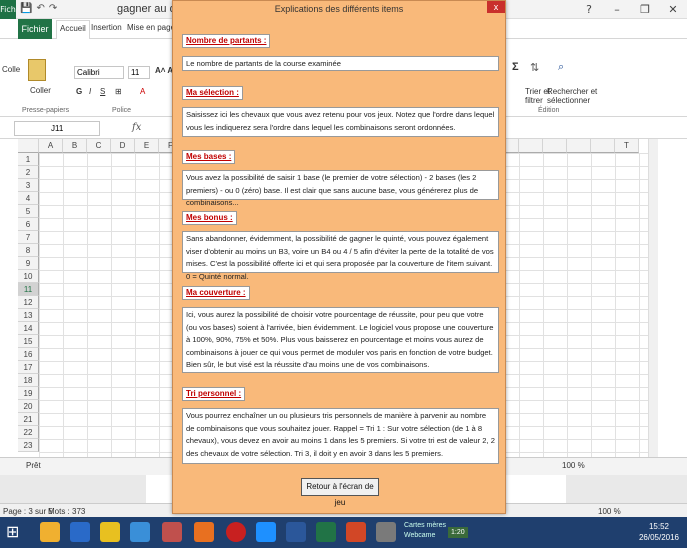 This screenshot has width=687, height=548. I want to click on save-icon: 💾, so click(28, 8).